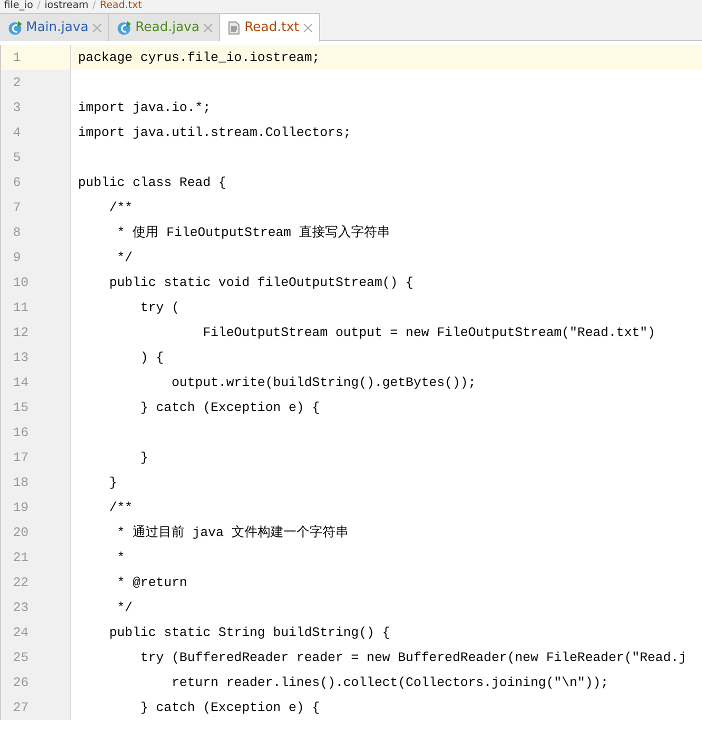 This screenshot has width=702, height=731. I want to click on code-line: public static void fileOutputStream() {, so click(261, 283).